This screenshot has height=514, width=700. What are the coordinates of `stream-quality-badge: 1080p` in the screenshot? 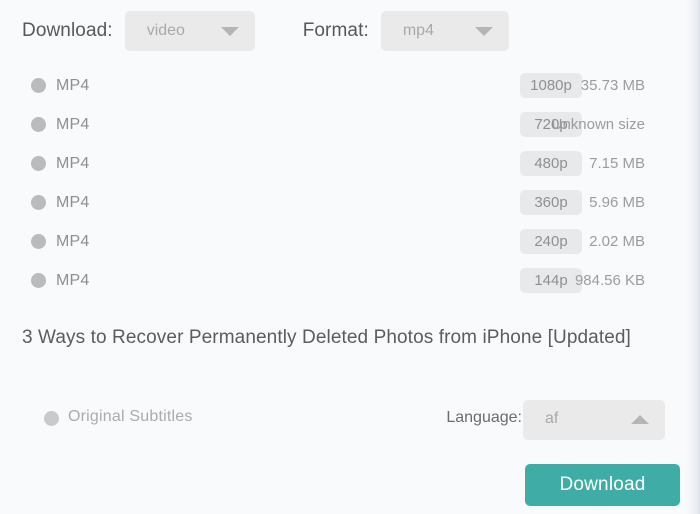 It's located at (551, 85).